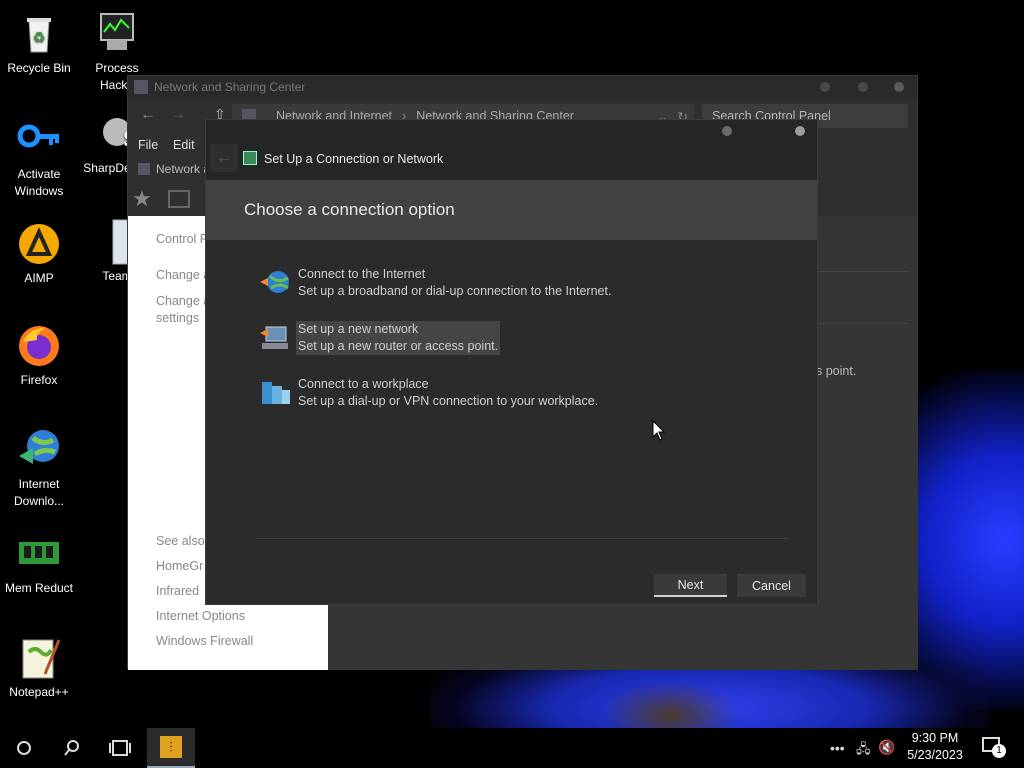 The height and width of the screenshot is (768, 1024). What do you see at coordinates (999, 751) in the screenshot?
I see `notification-badge: 1` at bounding box center [999, 751].